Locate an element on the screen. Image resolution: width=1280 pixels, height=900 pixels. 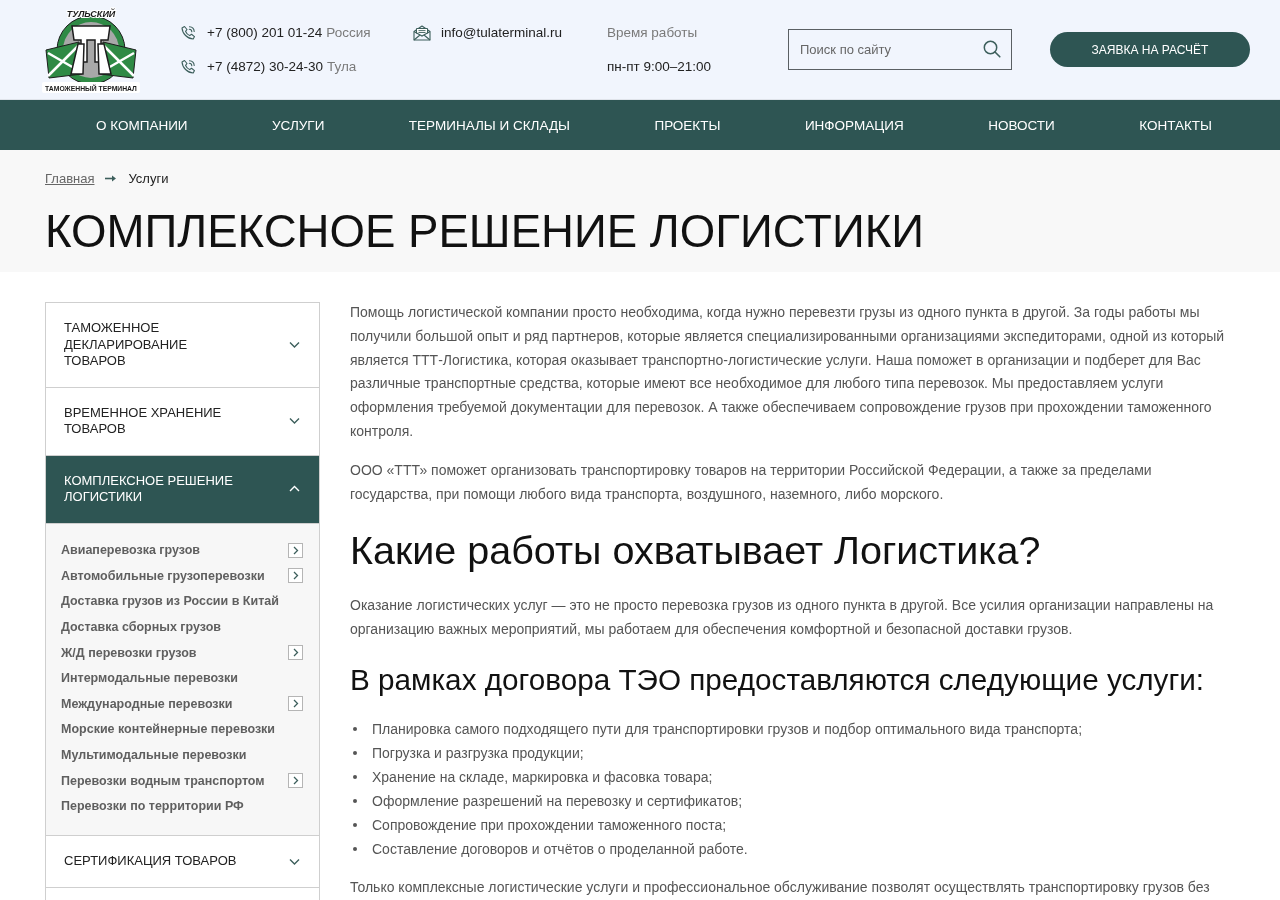
chevron-up-icon is located at coordinates (294, 489).